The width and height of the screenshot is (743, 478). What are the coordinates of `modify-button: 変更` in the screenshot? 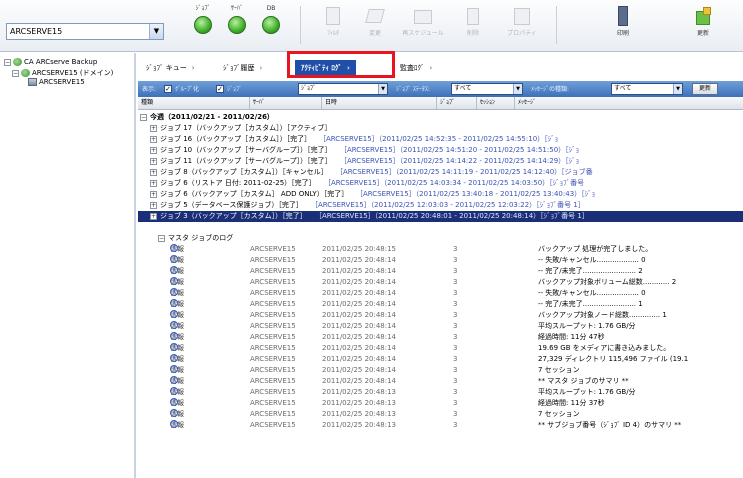 It's located at (375, 25).